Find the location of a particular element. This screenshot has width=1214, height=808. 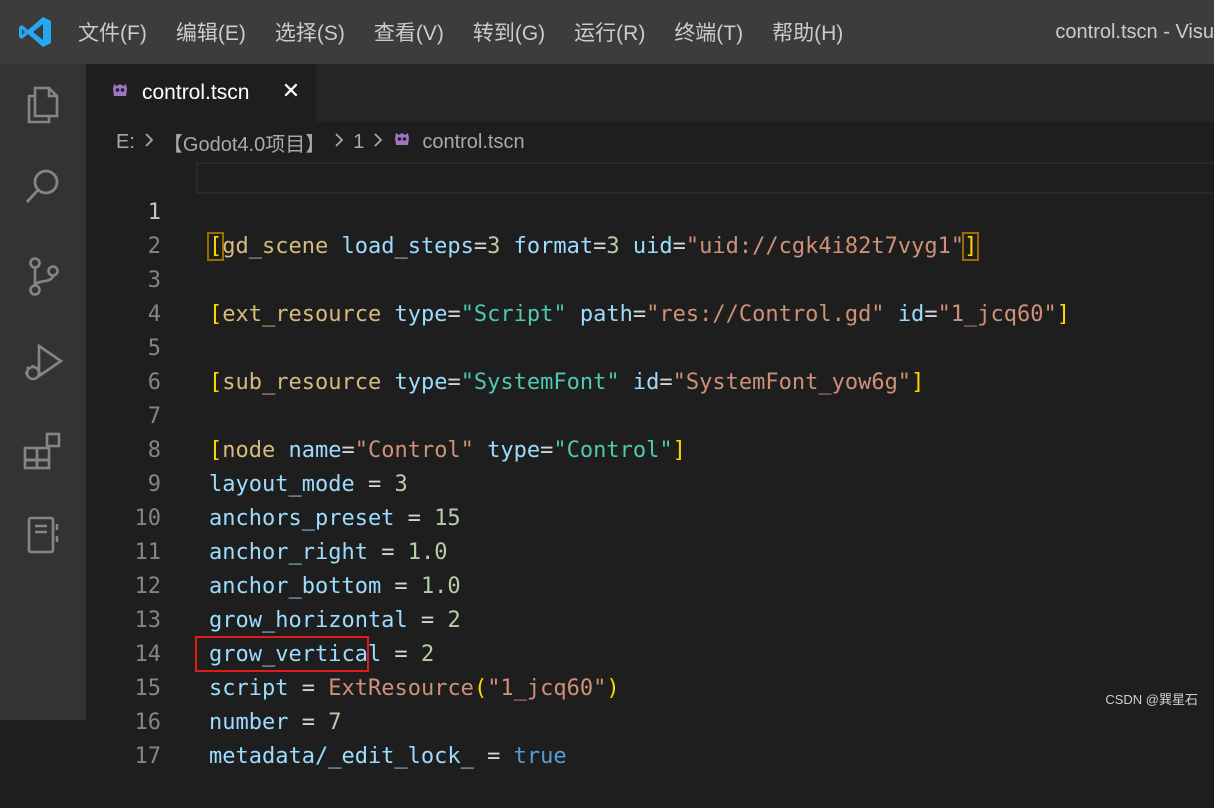

source-control-icon is located at coordinates (43, 276).